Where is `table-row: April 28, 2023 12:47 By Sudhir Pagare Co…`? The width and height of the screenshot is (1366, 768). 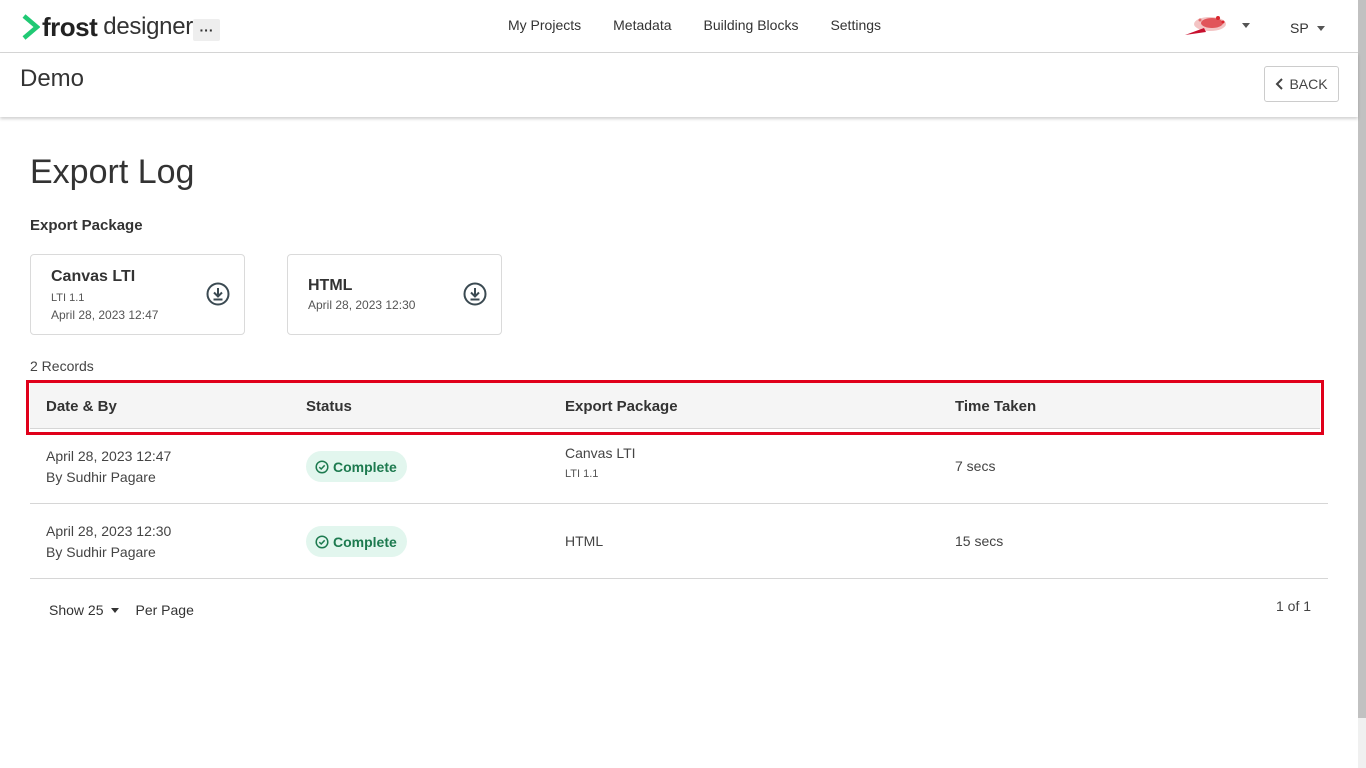
table-row: April 28, 2023 12:47 By Sudhir Pagare Co… is located at coordinates (679, 466).